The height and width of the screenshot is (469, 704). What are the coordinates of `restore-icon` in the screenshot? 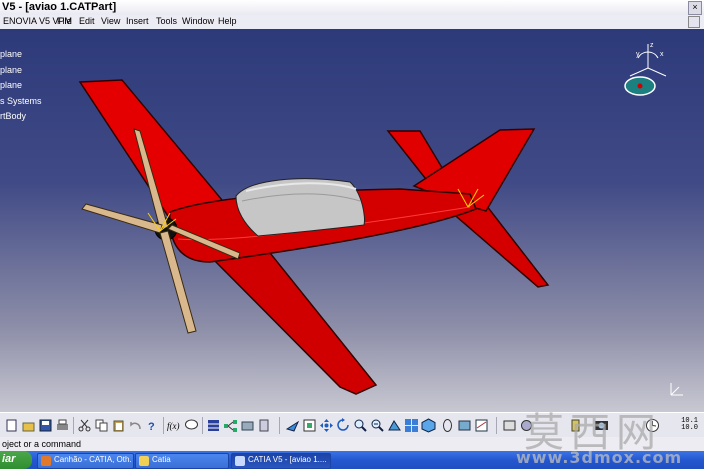 It's located at (694, 22).